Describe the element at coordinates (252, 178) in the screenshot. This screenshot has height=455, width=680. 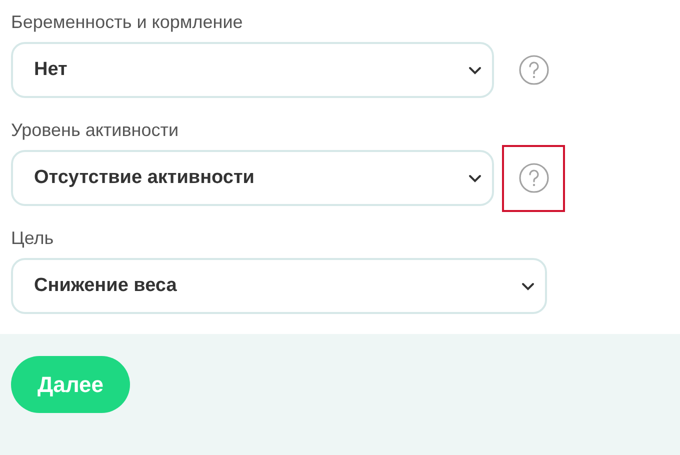
I see `select-field: Отсутствие активности` at that location.